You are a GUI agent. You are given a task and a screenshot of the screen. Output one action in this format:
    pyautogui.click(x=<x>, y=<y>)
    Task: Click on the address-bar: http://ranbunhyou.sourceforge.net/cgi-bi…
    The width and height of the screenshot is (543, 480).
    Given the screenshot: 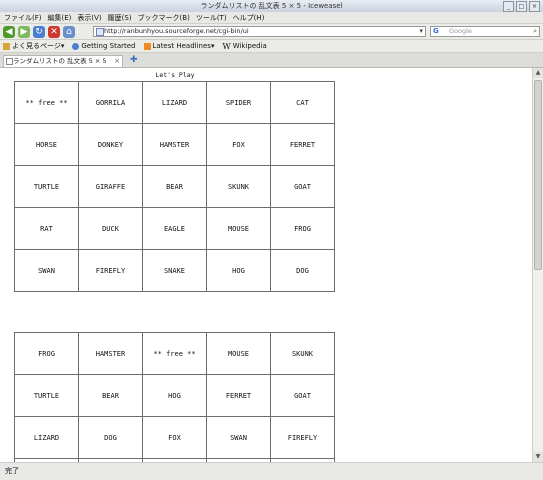 What is the action you would take?
    pyautogui.click(x=259, y=31)
    